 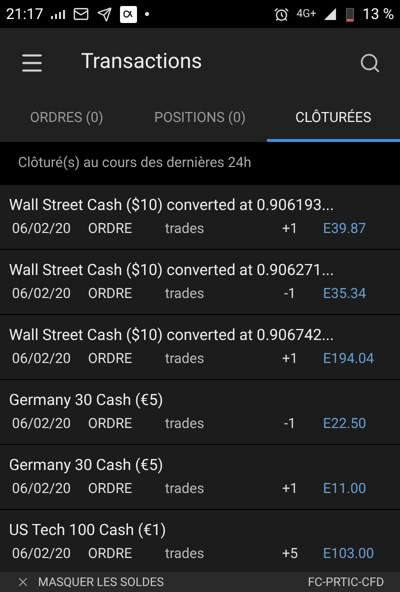 What do you see at coordinates (348, 554) in the screenshot?
I see `transaction-amount: E103.00` at bounding box center [348, 554].